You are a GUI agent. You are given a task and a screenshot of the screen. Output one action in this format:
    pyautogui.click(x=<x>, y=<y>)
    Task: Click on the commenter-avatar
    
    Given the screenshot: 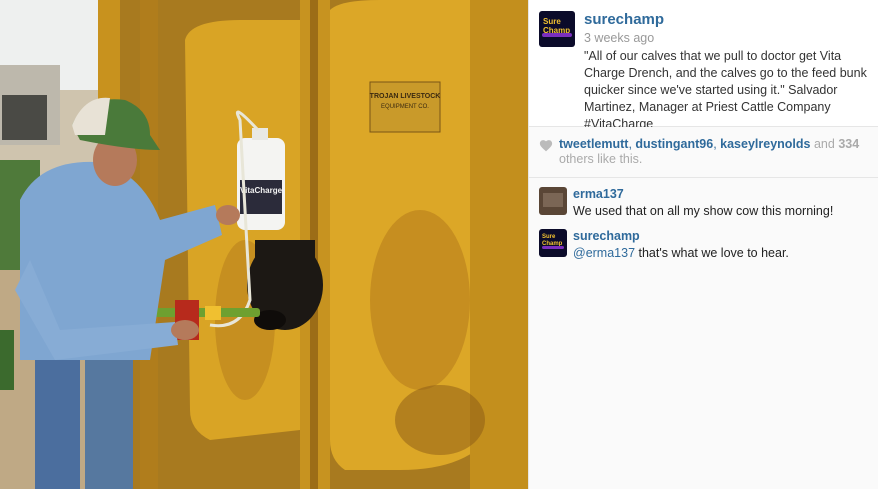 What is the action you would take?
    pyautogui.click(x=553, y=201)
    